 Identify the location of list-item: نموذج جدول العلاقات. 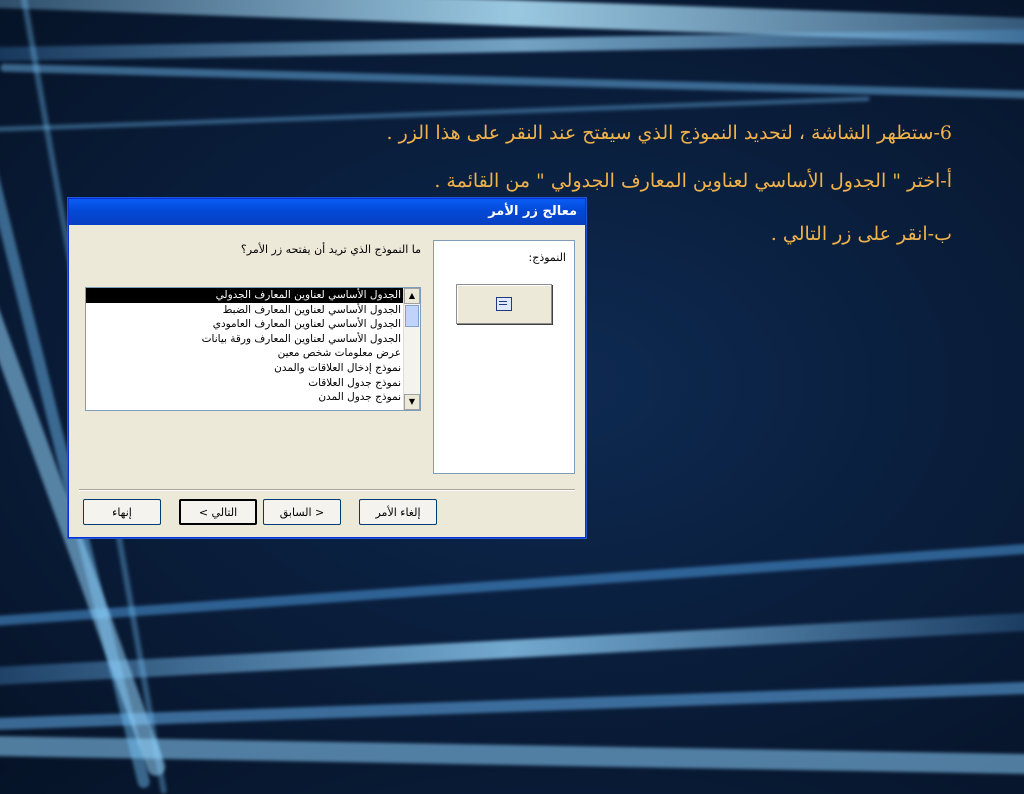
(245, 383).